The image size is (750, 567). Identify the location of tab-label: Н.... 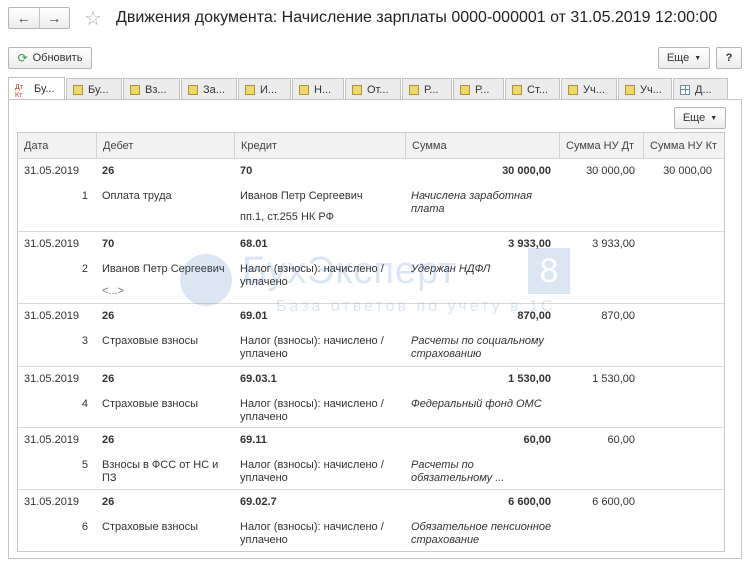
(323, 89).